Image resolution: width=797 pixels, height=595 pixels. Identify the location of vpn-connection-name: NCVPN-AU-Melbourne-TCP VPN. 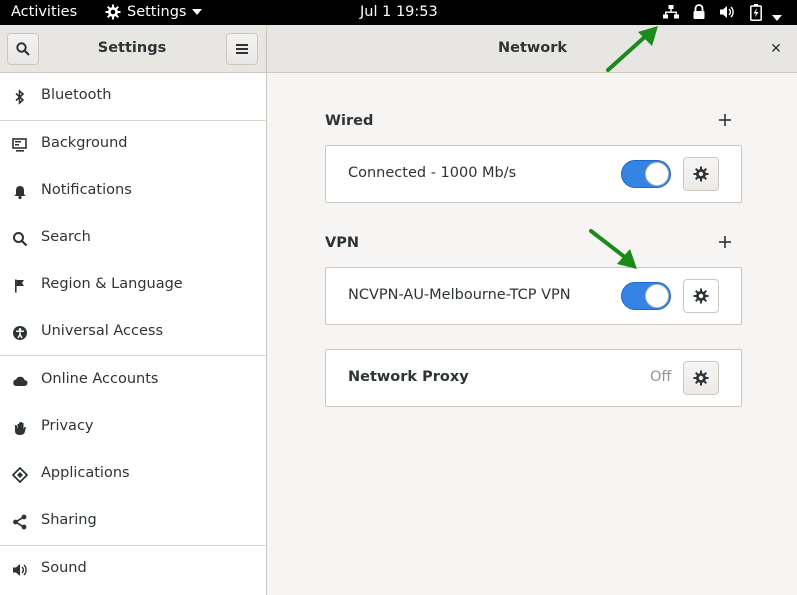
(459, 295).